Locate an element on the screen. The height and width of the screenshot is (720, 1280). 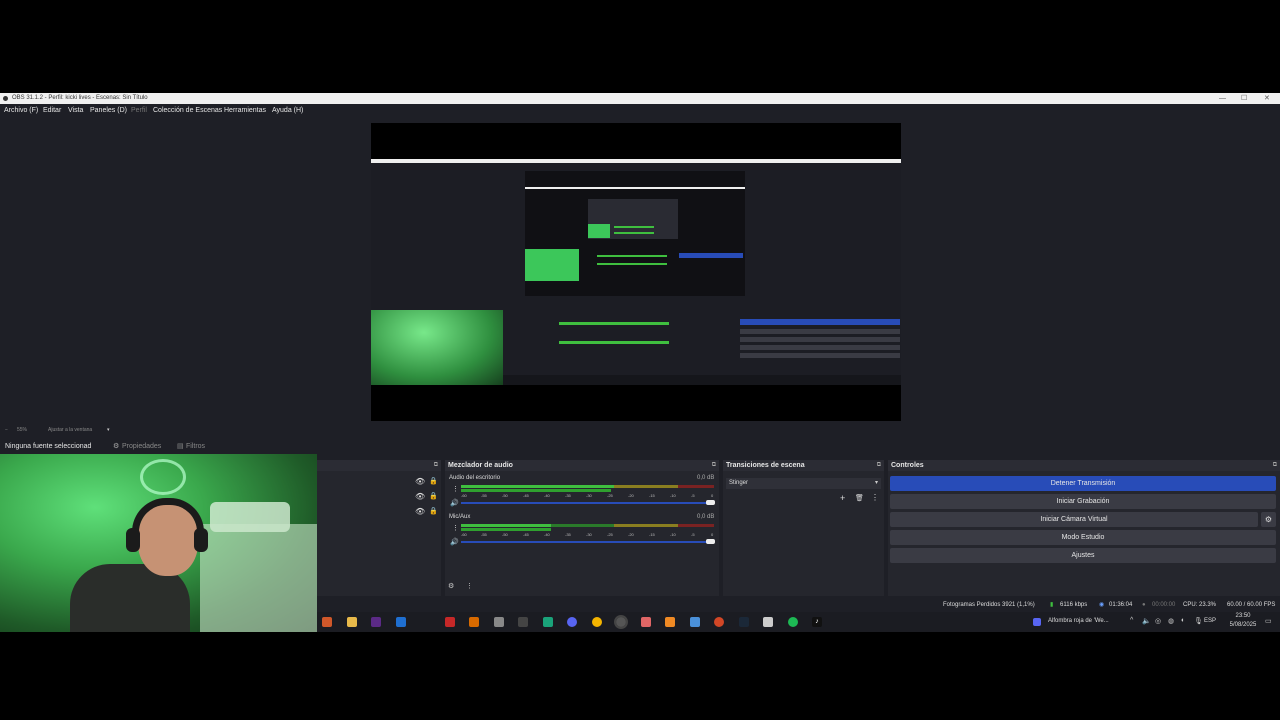
premiere-icon is located at coordinates (376, 622).